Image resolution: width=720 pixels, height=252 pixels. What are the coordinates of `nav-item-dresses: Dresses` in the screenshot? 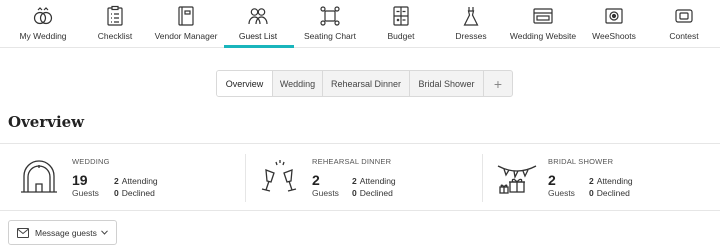 It's located at (471, 24).